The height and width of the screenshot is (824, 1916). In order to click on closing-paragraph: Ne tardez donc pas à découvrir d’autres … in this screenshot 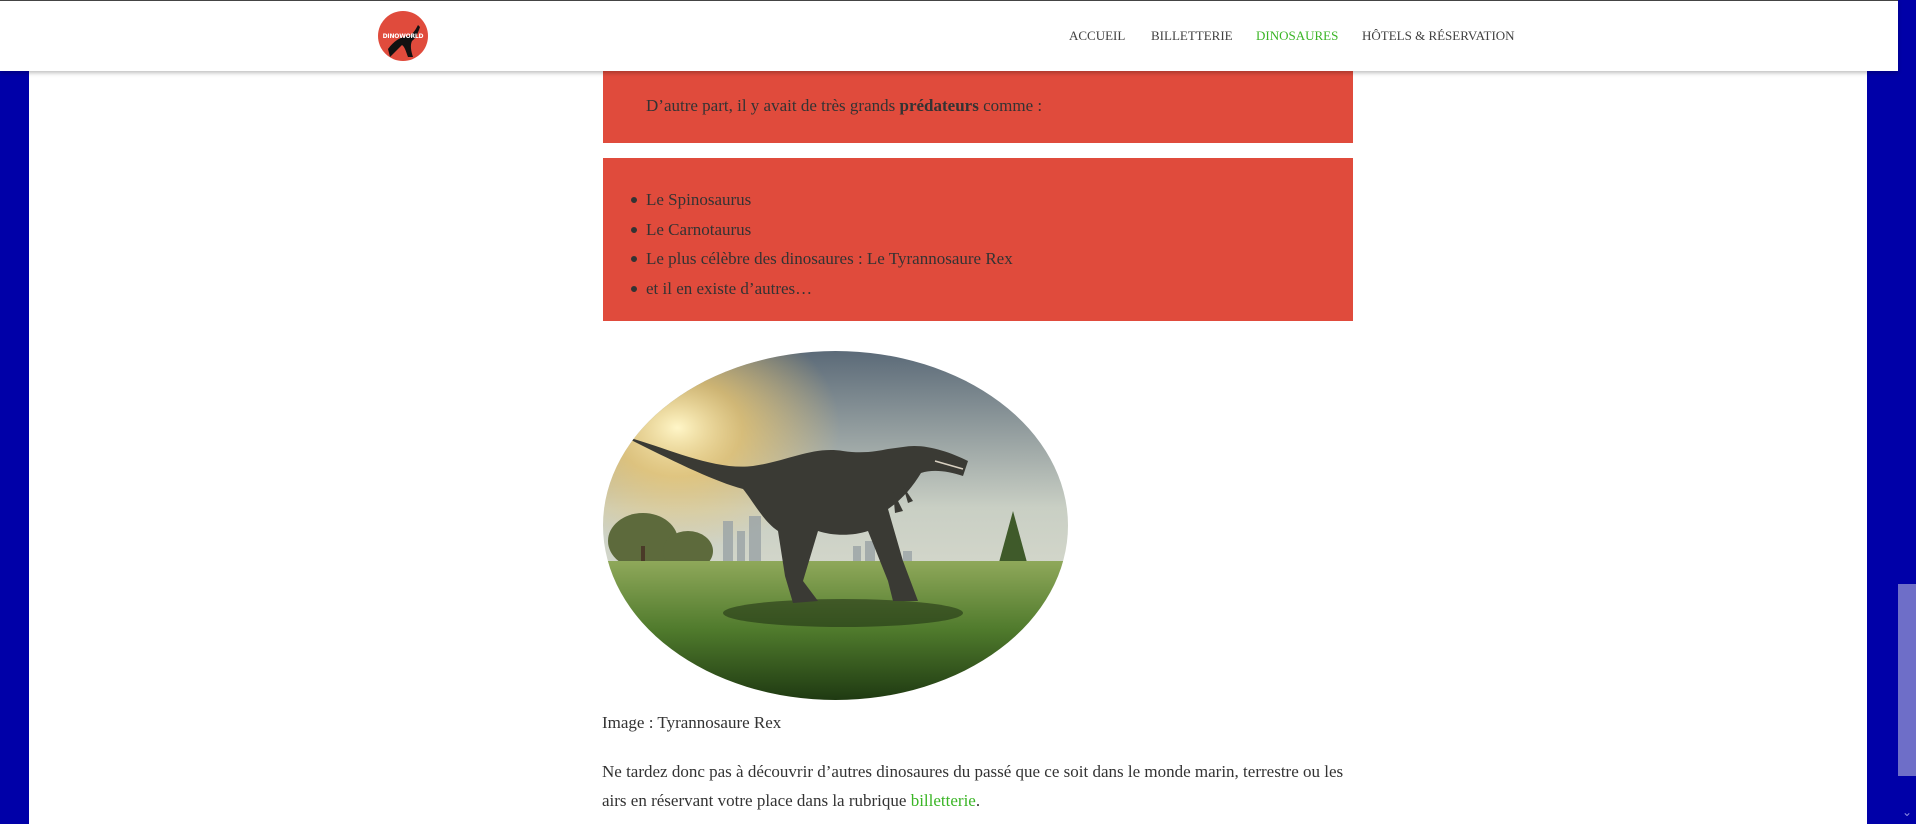, I will do `click(982, 786)`.